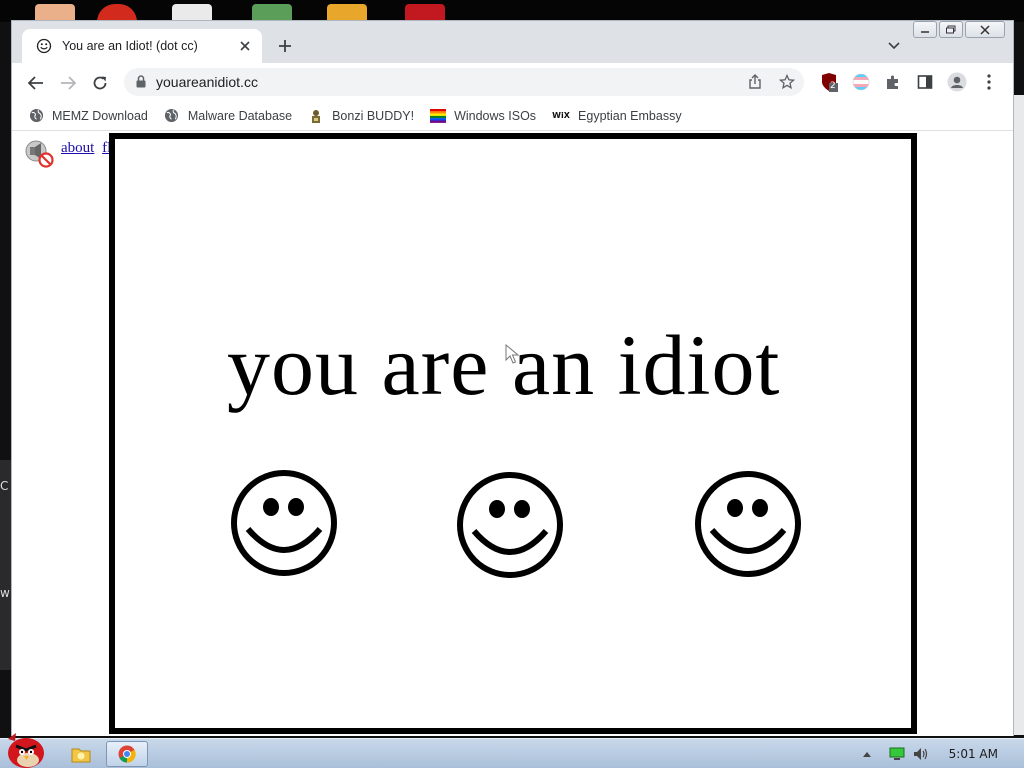 The height and width of the screenshot is (768, 1024). I want to click on new-tab-plus-icon, so click(285, 46).